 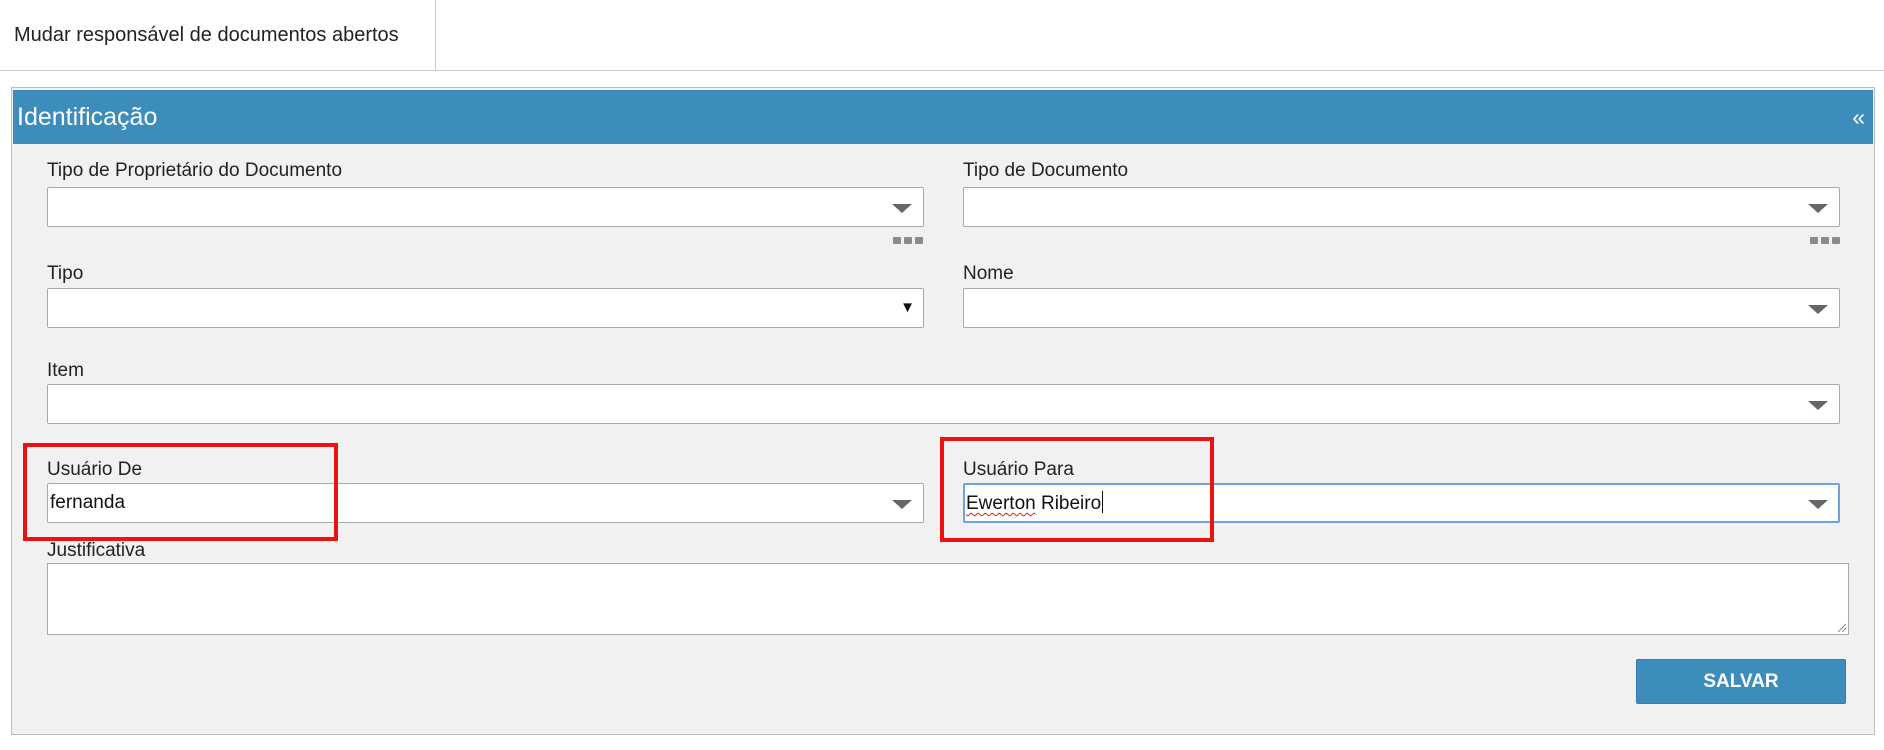 I want to click on user-from-label: Usuário De, so click(x=95, y=469).